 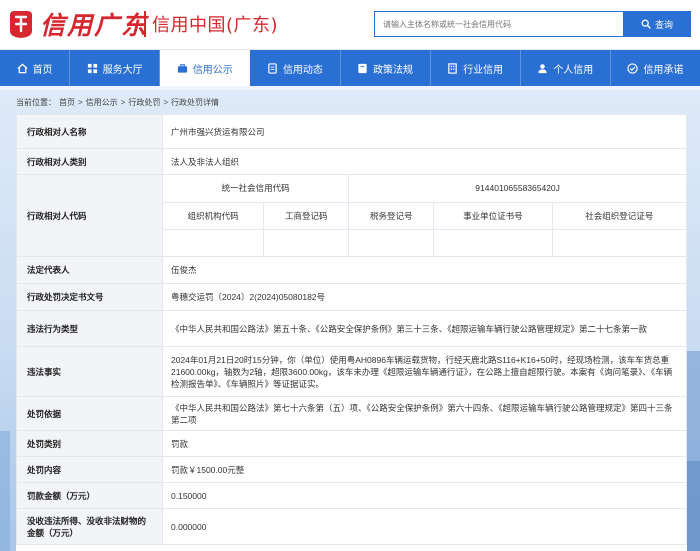 I want to click on search-input, so click(x=499, y=24).